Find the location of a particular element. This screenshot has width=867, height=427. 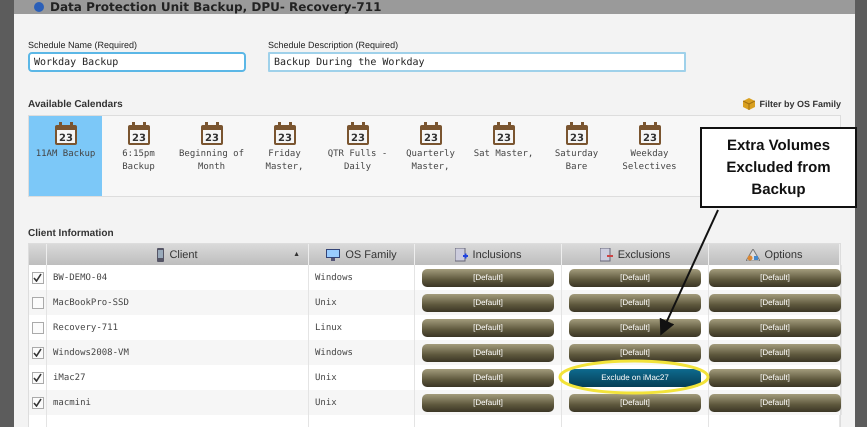

exclusions-button: Exclude on iMac27 is located at coordinates (635, 377).